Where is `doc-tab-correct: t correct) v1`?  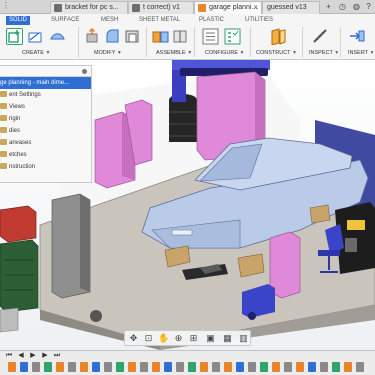 doc-tab-correct: t correct) v1 is located at coordinates (161, 7).